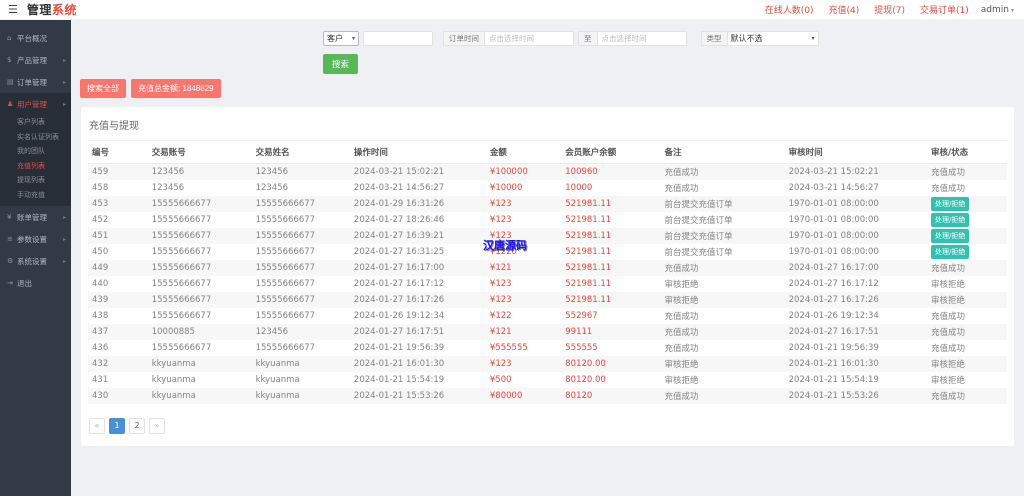 This screenshot has height=496, width=1024. Describe the element at coordinates (399, 363) in the screenshot. I see `cell-op-time: 2024-01-21 16:01:30` at that location.